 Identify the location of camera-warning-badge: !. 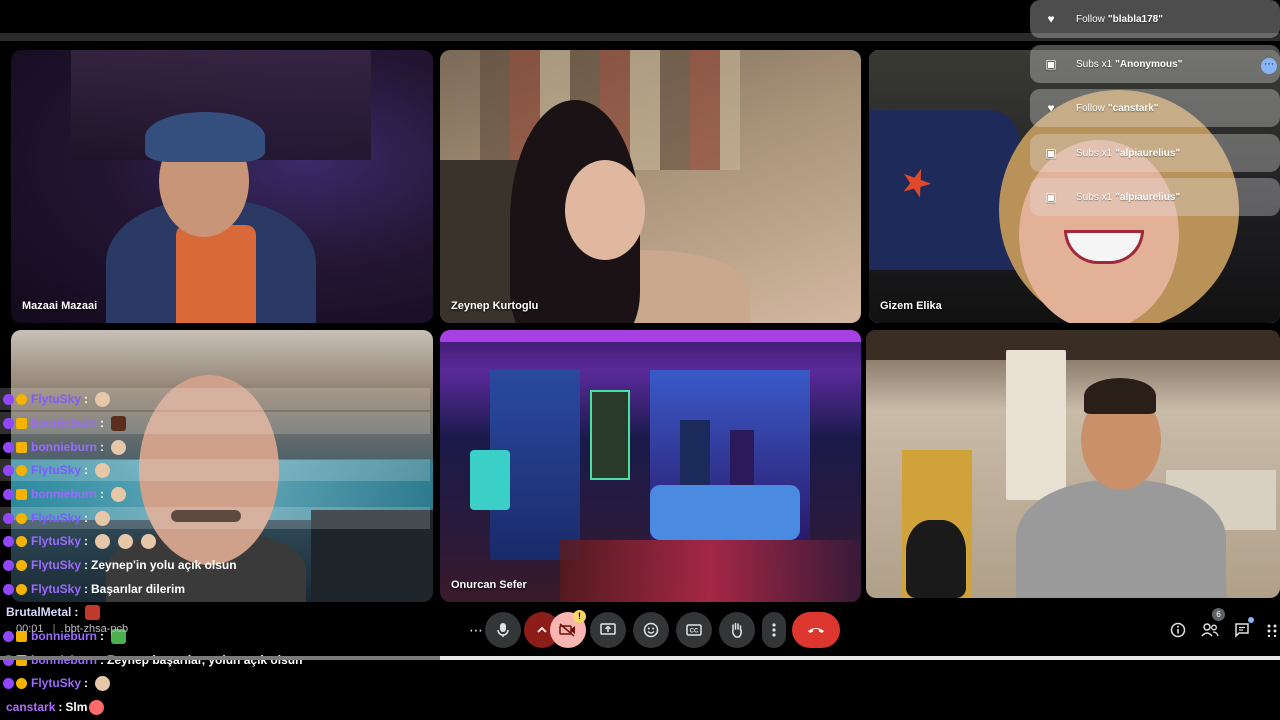
(579, 616).